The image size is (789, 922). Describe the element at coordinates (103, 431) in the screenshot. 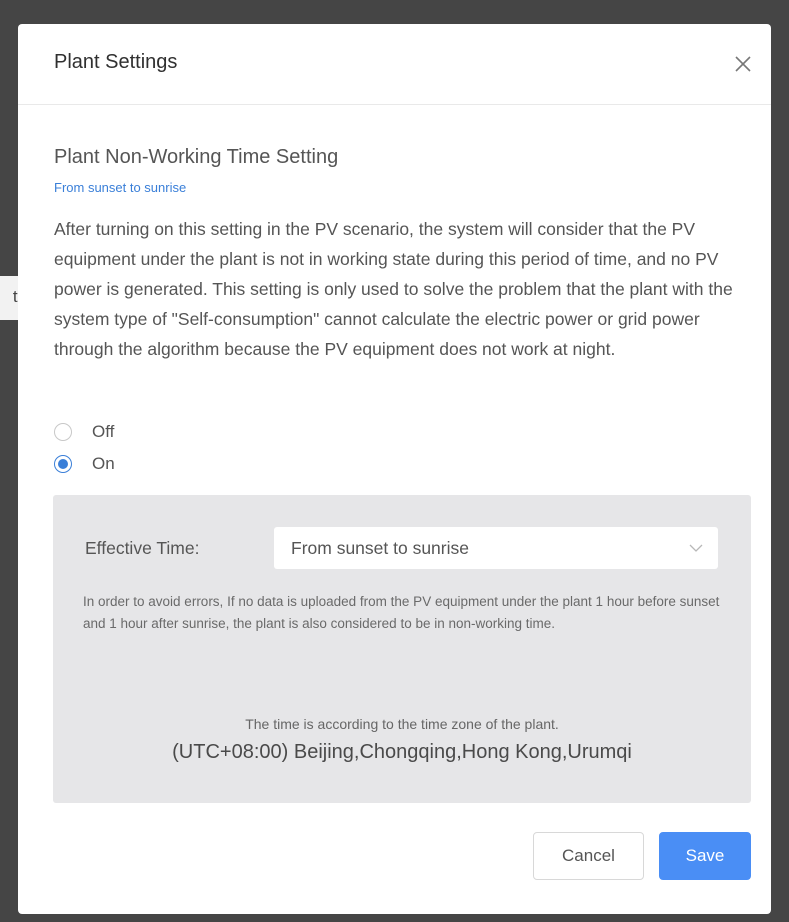

I see `radio-off-label: Off` at that location.